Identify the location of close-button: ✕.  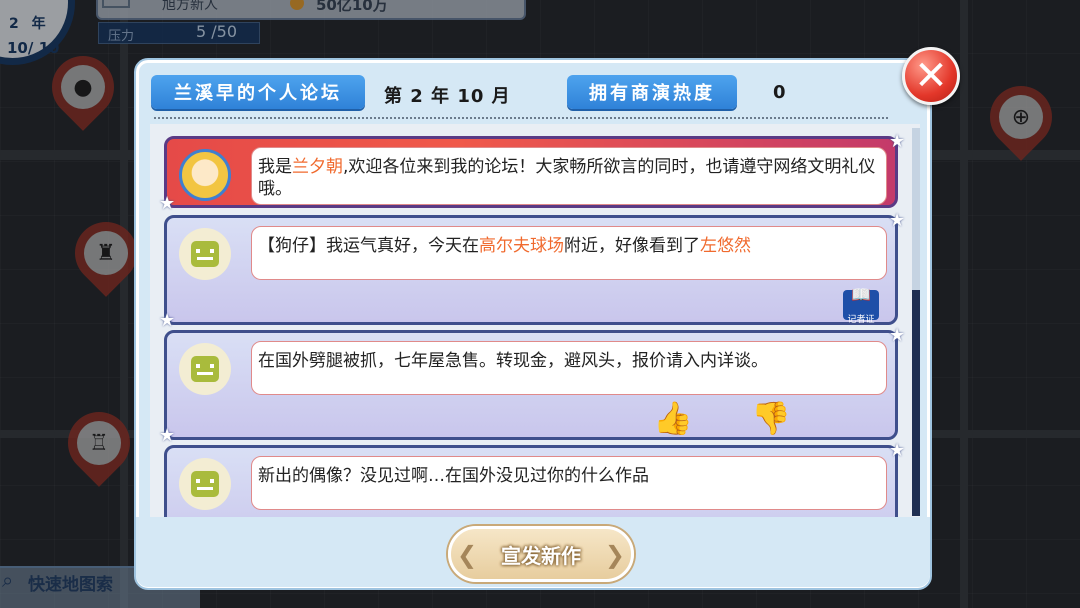
(931, 76).